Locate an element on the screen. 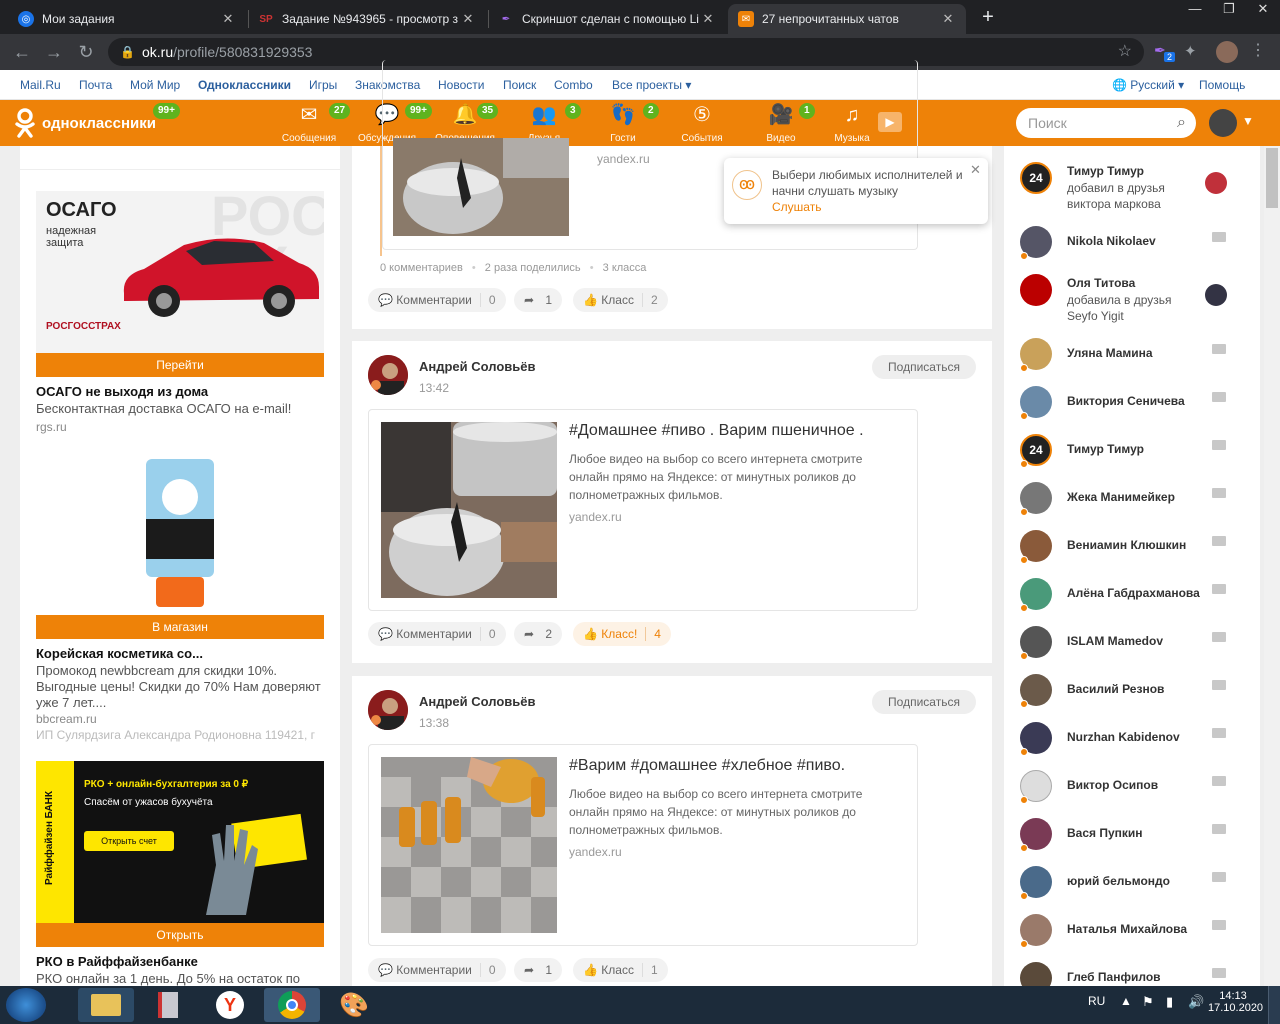  page-scrollbar is located at coordinates (1272, 566).